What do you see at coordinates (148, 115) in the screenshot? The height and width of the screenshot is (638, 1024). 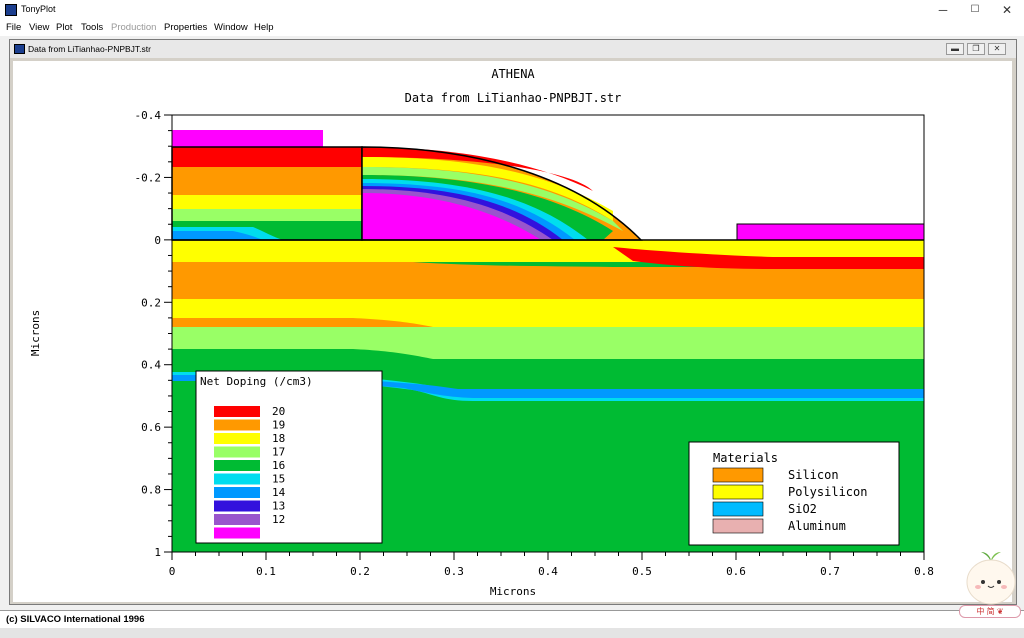 I see `y-tick-label: -0.4` at bounding box center [148, 115].